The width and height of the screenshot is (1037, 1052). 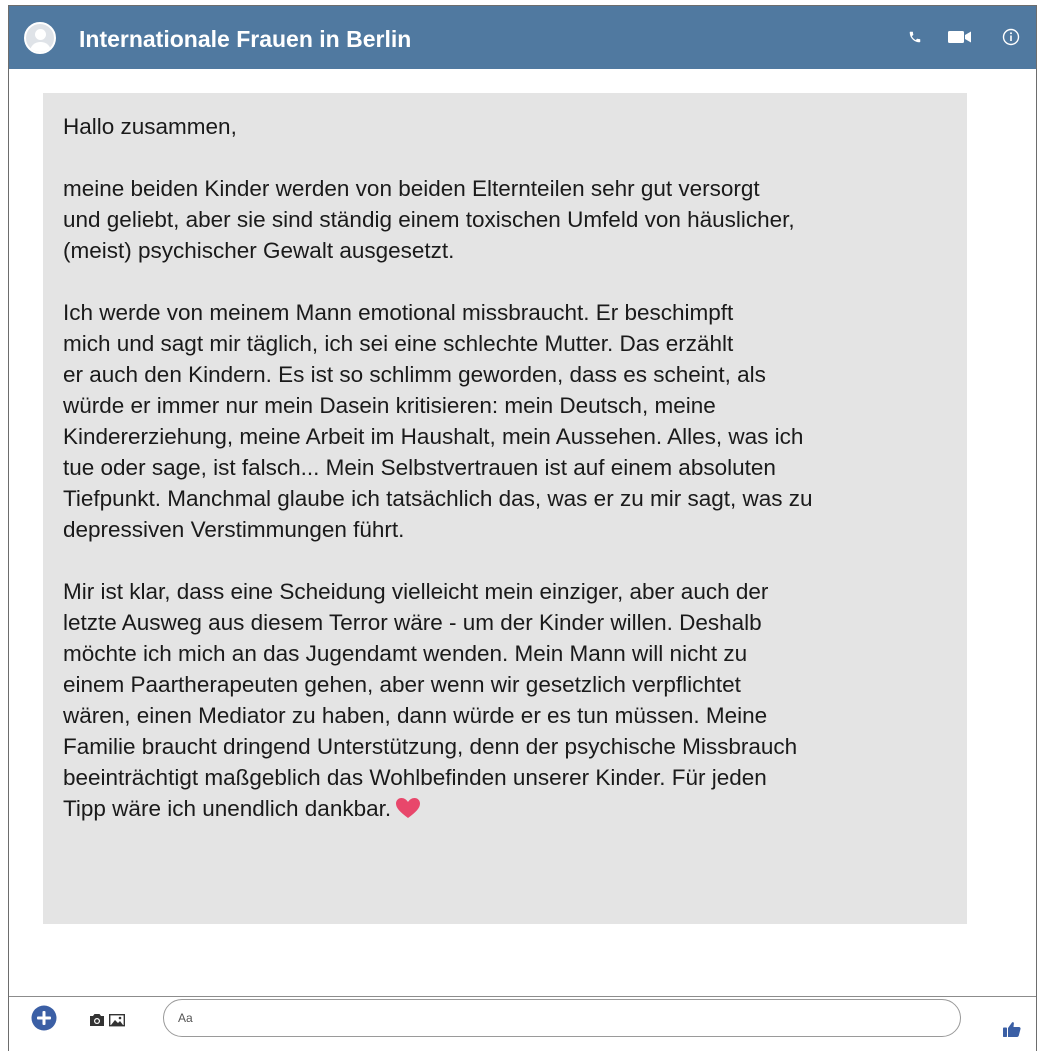 I want to click on avatar, so click(x=40, y=38).